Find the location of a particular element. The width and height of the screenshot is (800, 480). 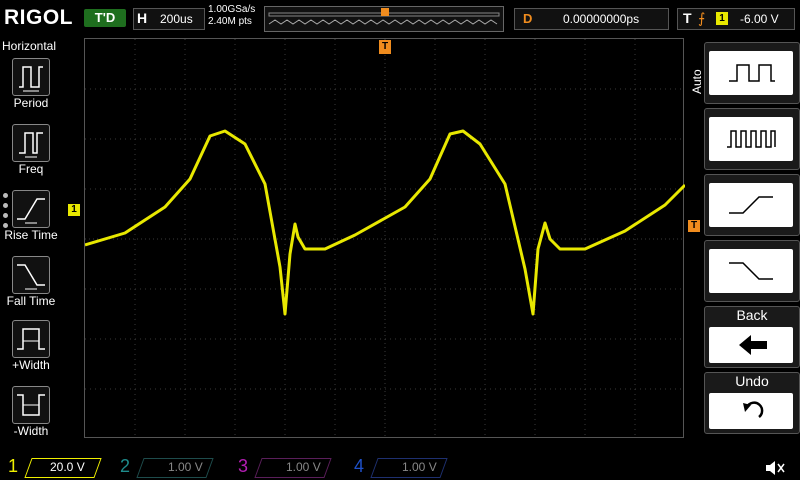

square-wave-icon is located at coordinates (751, 73).